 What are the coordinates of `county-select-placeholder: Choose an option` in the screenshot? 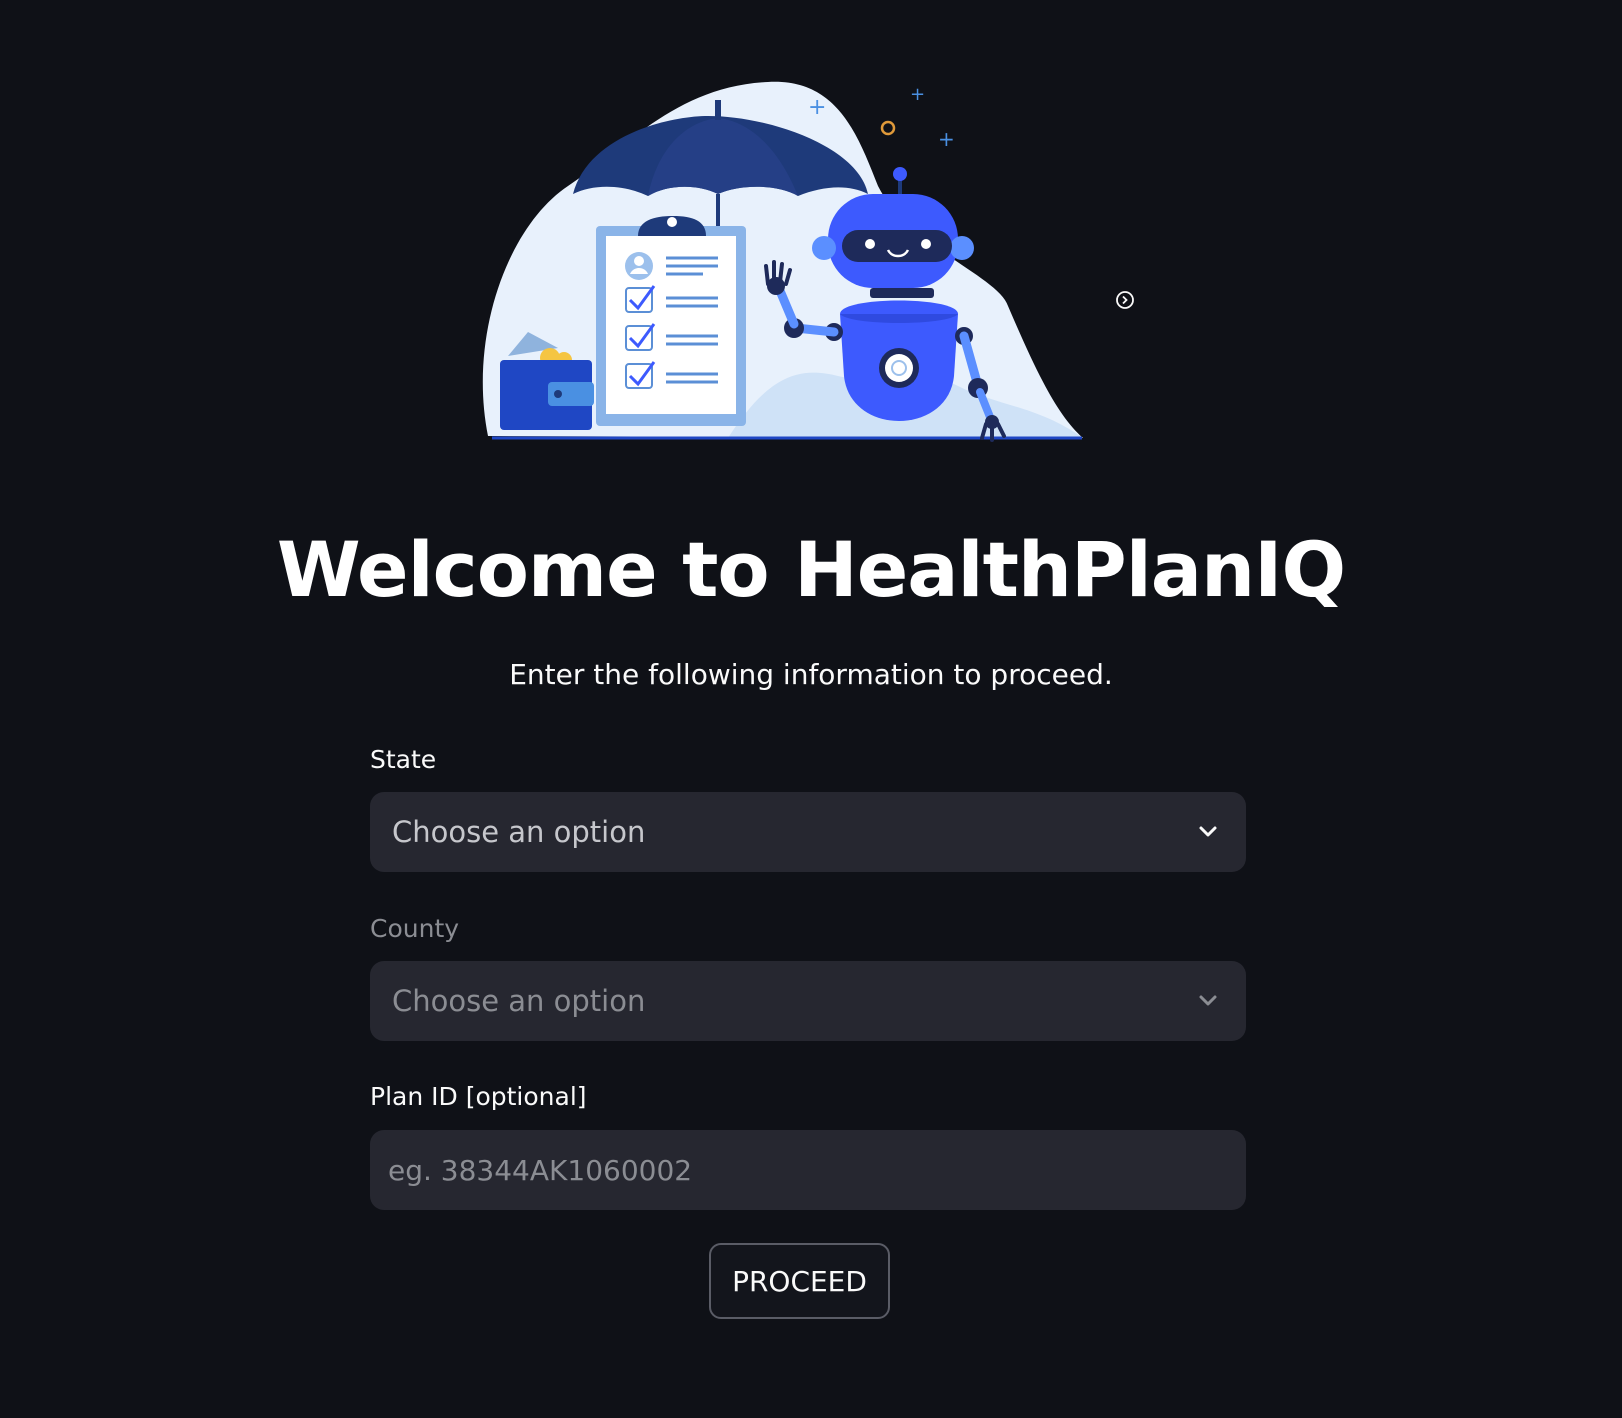 It's located at (519, 1001).